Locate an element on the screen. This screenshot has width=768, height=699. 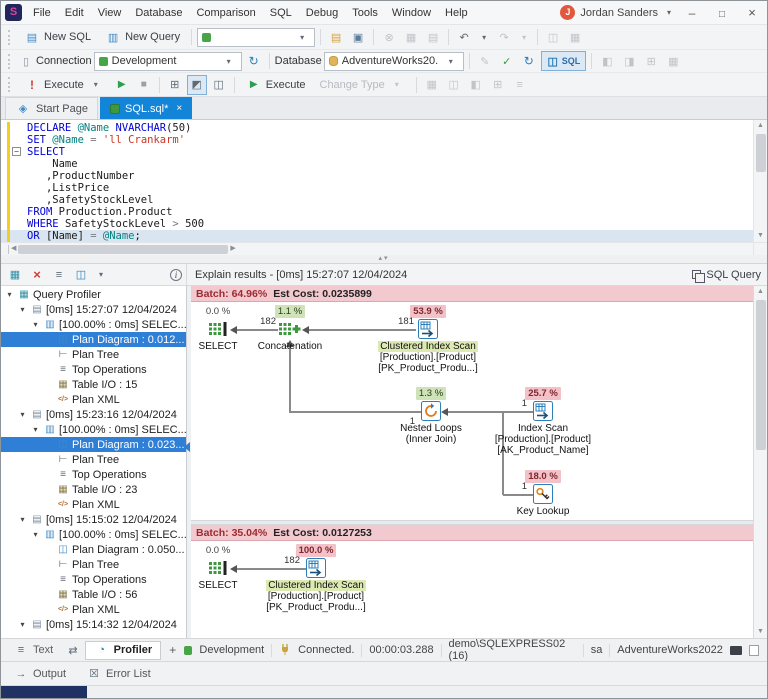
fold-marker-icon is located at coordinates (16, 151).